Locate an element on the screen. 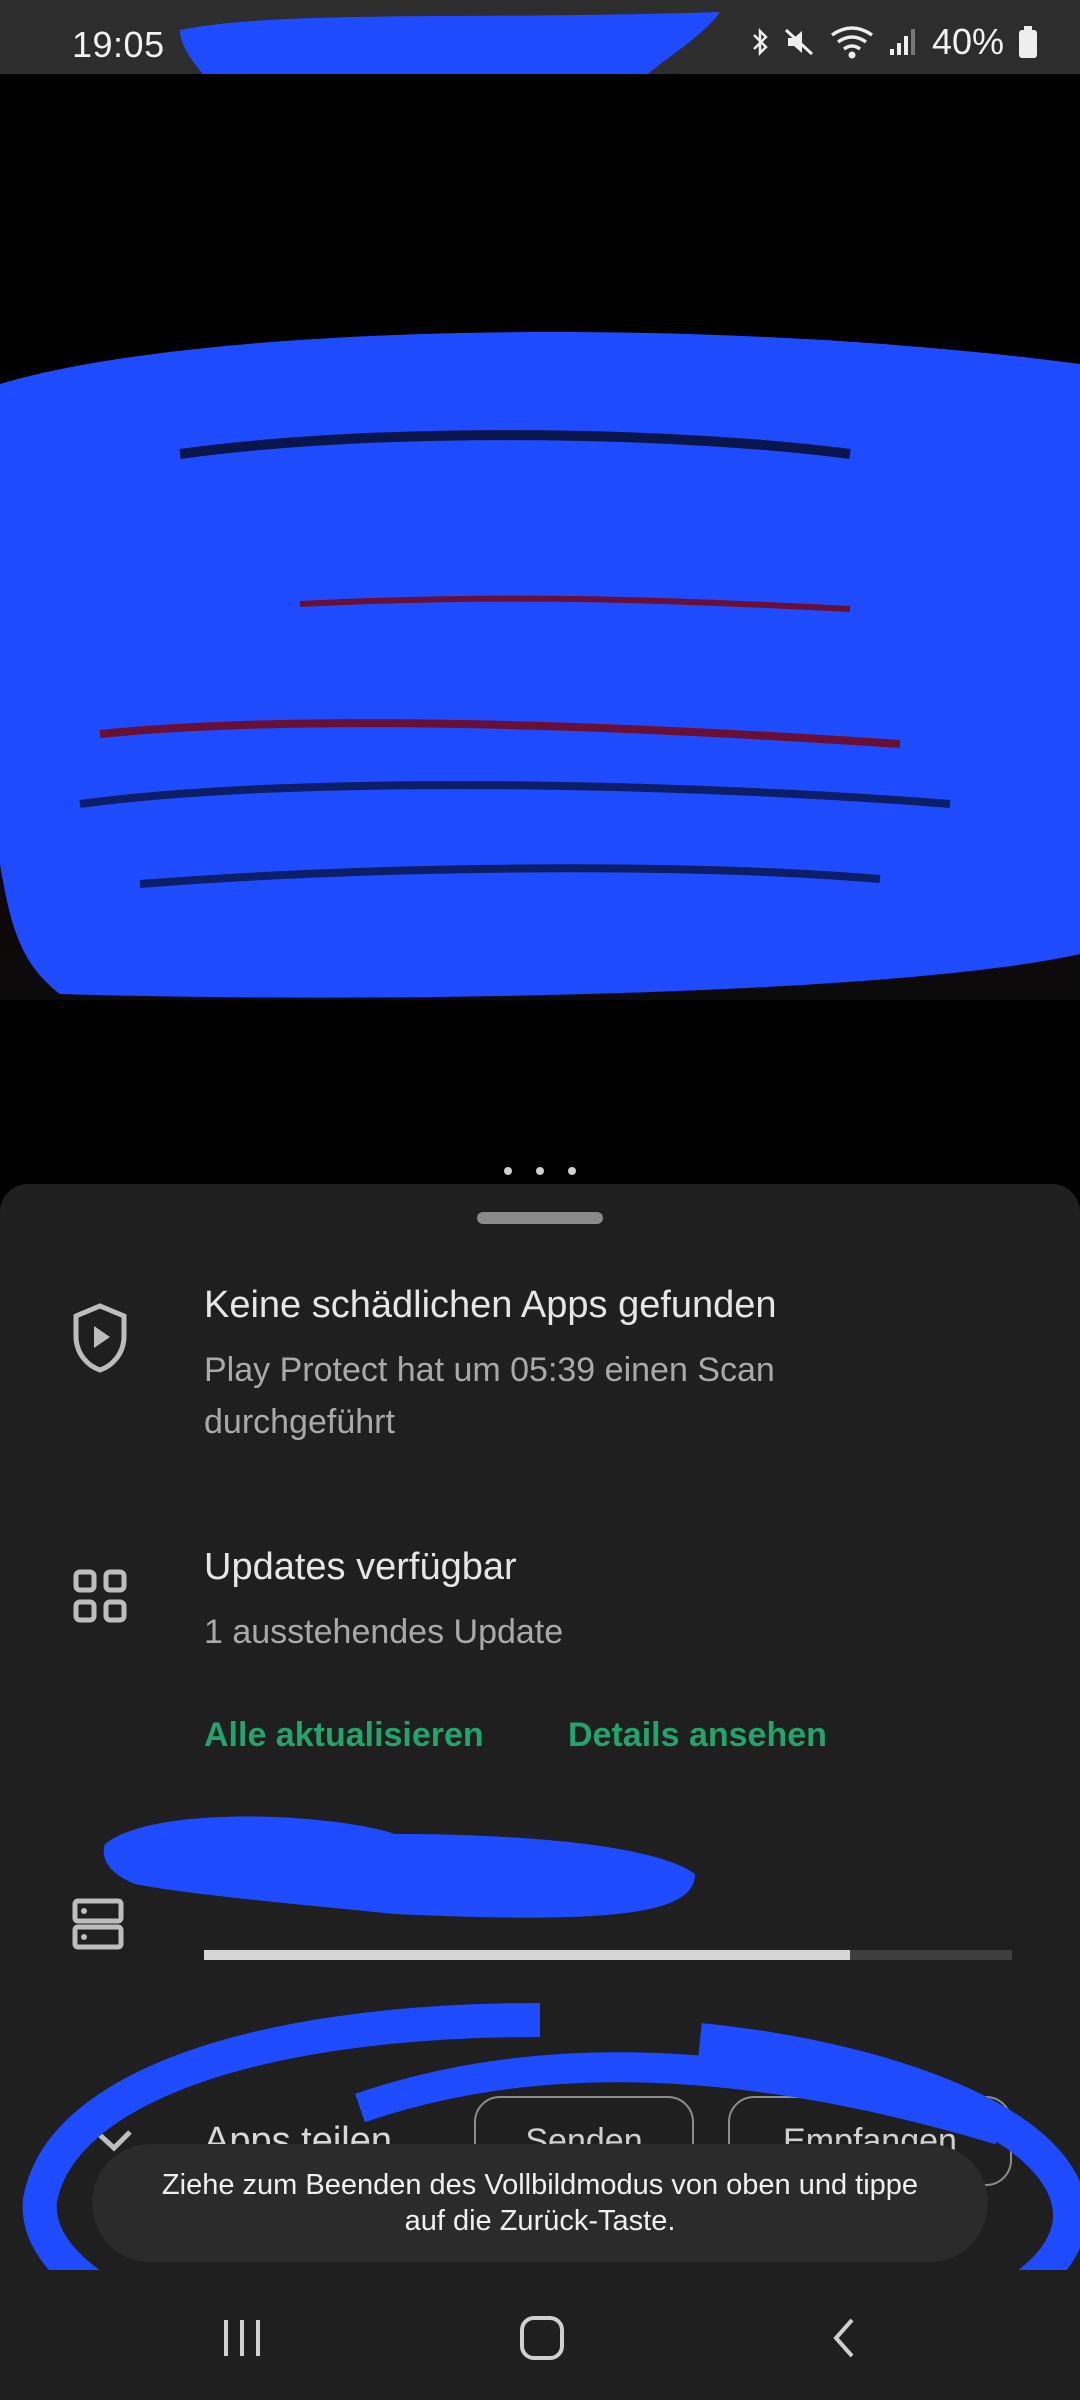 Image resolution: width=1080 pixels, height=2400 pixels. status-icons: 40% is located at coordinates (895, 41).